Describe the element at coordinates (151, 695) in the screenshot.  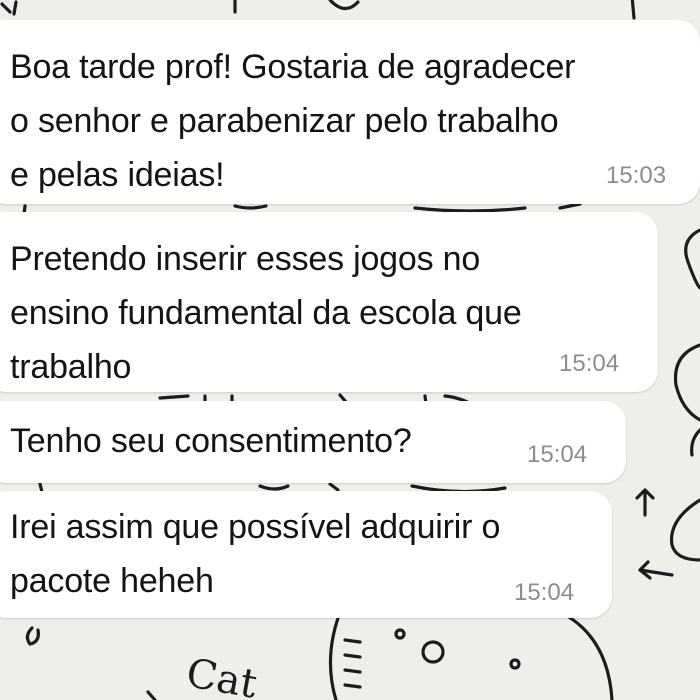
I see `doodle-bottom-hook` at that location.